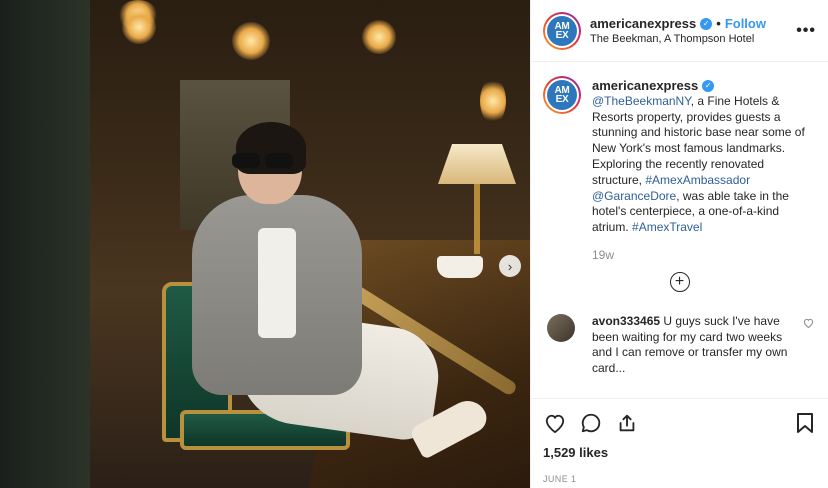  Describe the element at coordinates (697, 180) in the screenshot. I see `hashtag-link: #AmexAmbassador` at that location.